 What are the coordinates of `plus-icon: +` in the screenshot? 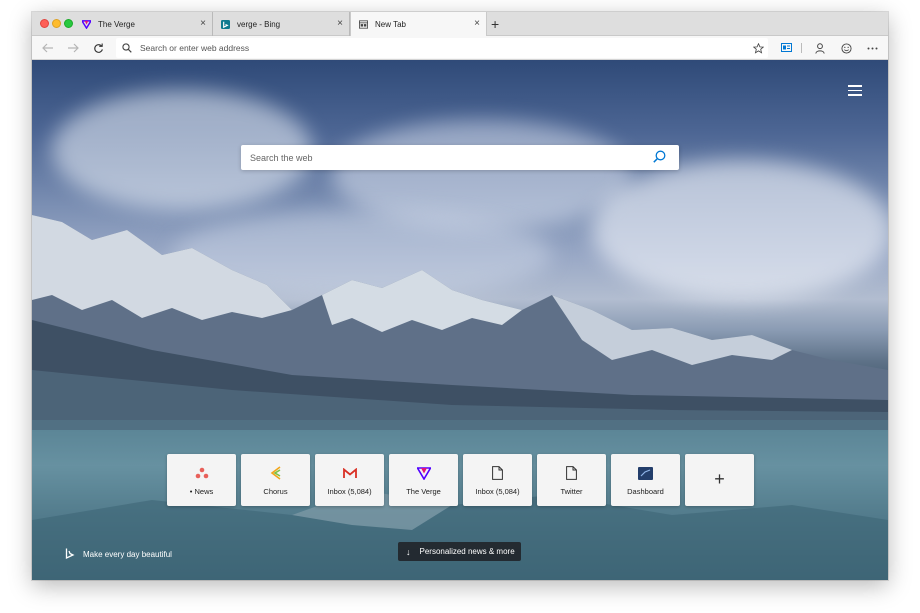 It's located at (719, 479).